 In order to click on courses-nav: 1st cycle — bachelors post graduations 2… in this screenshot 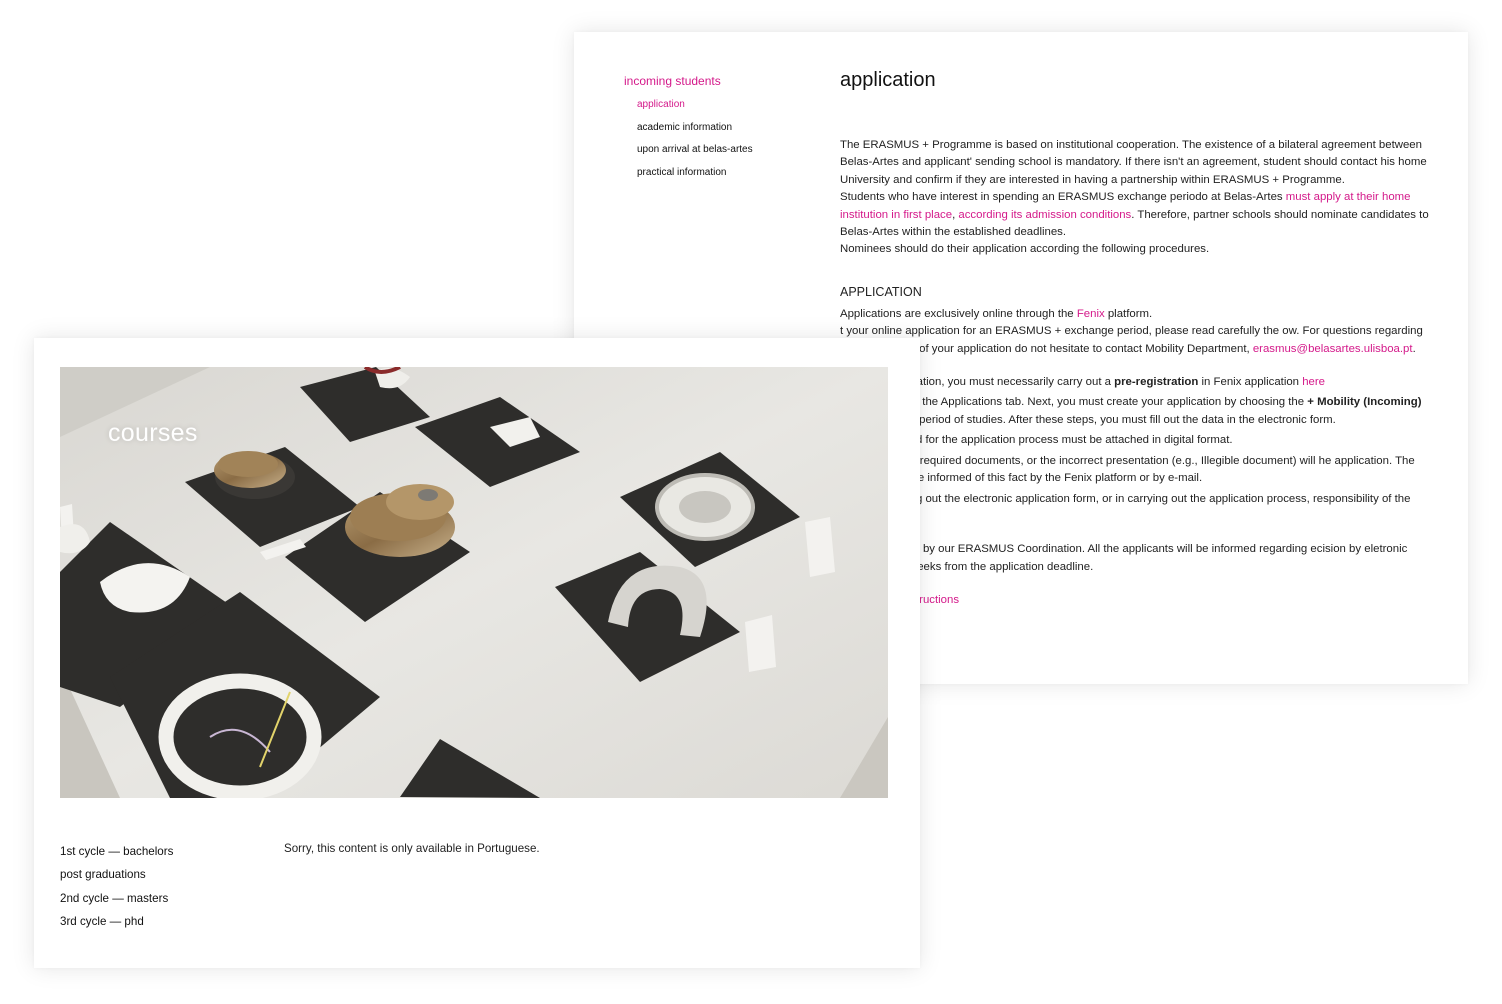, I will do `click(116, 886)`.